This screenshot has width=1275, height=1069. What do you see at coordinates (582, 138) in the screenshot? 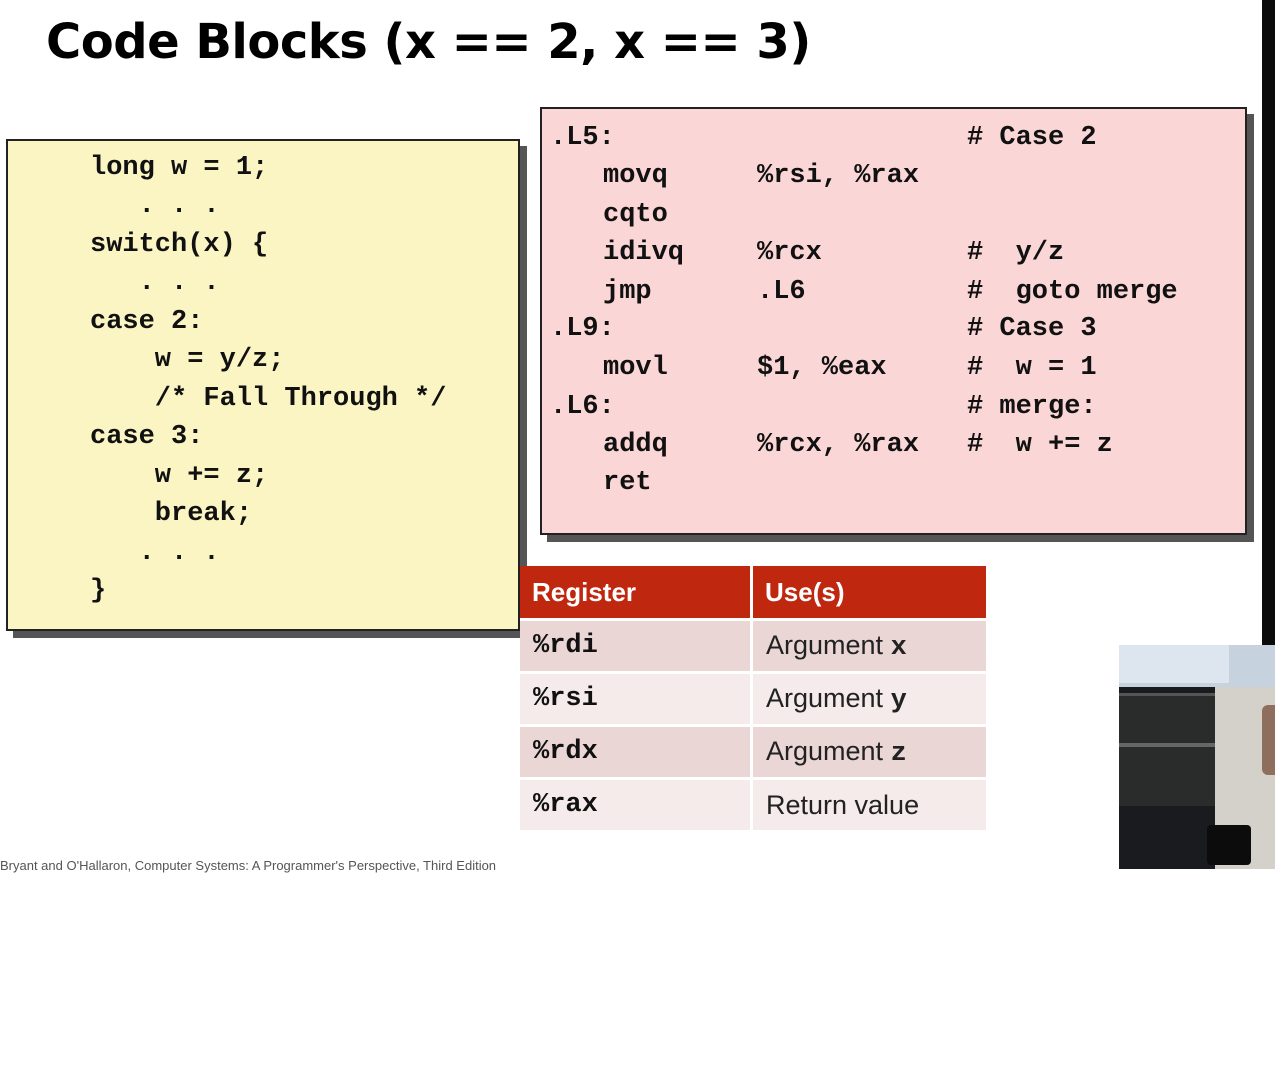
I see `asm-label: .L5:` at bounding box center [582, 138].